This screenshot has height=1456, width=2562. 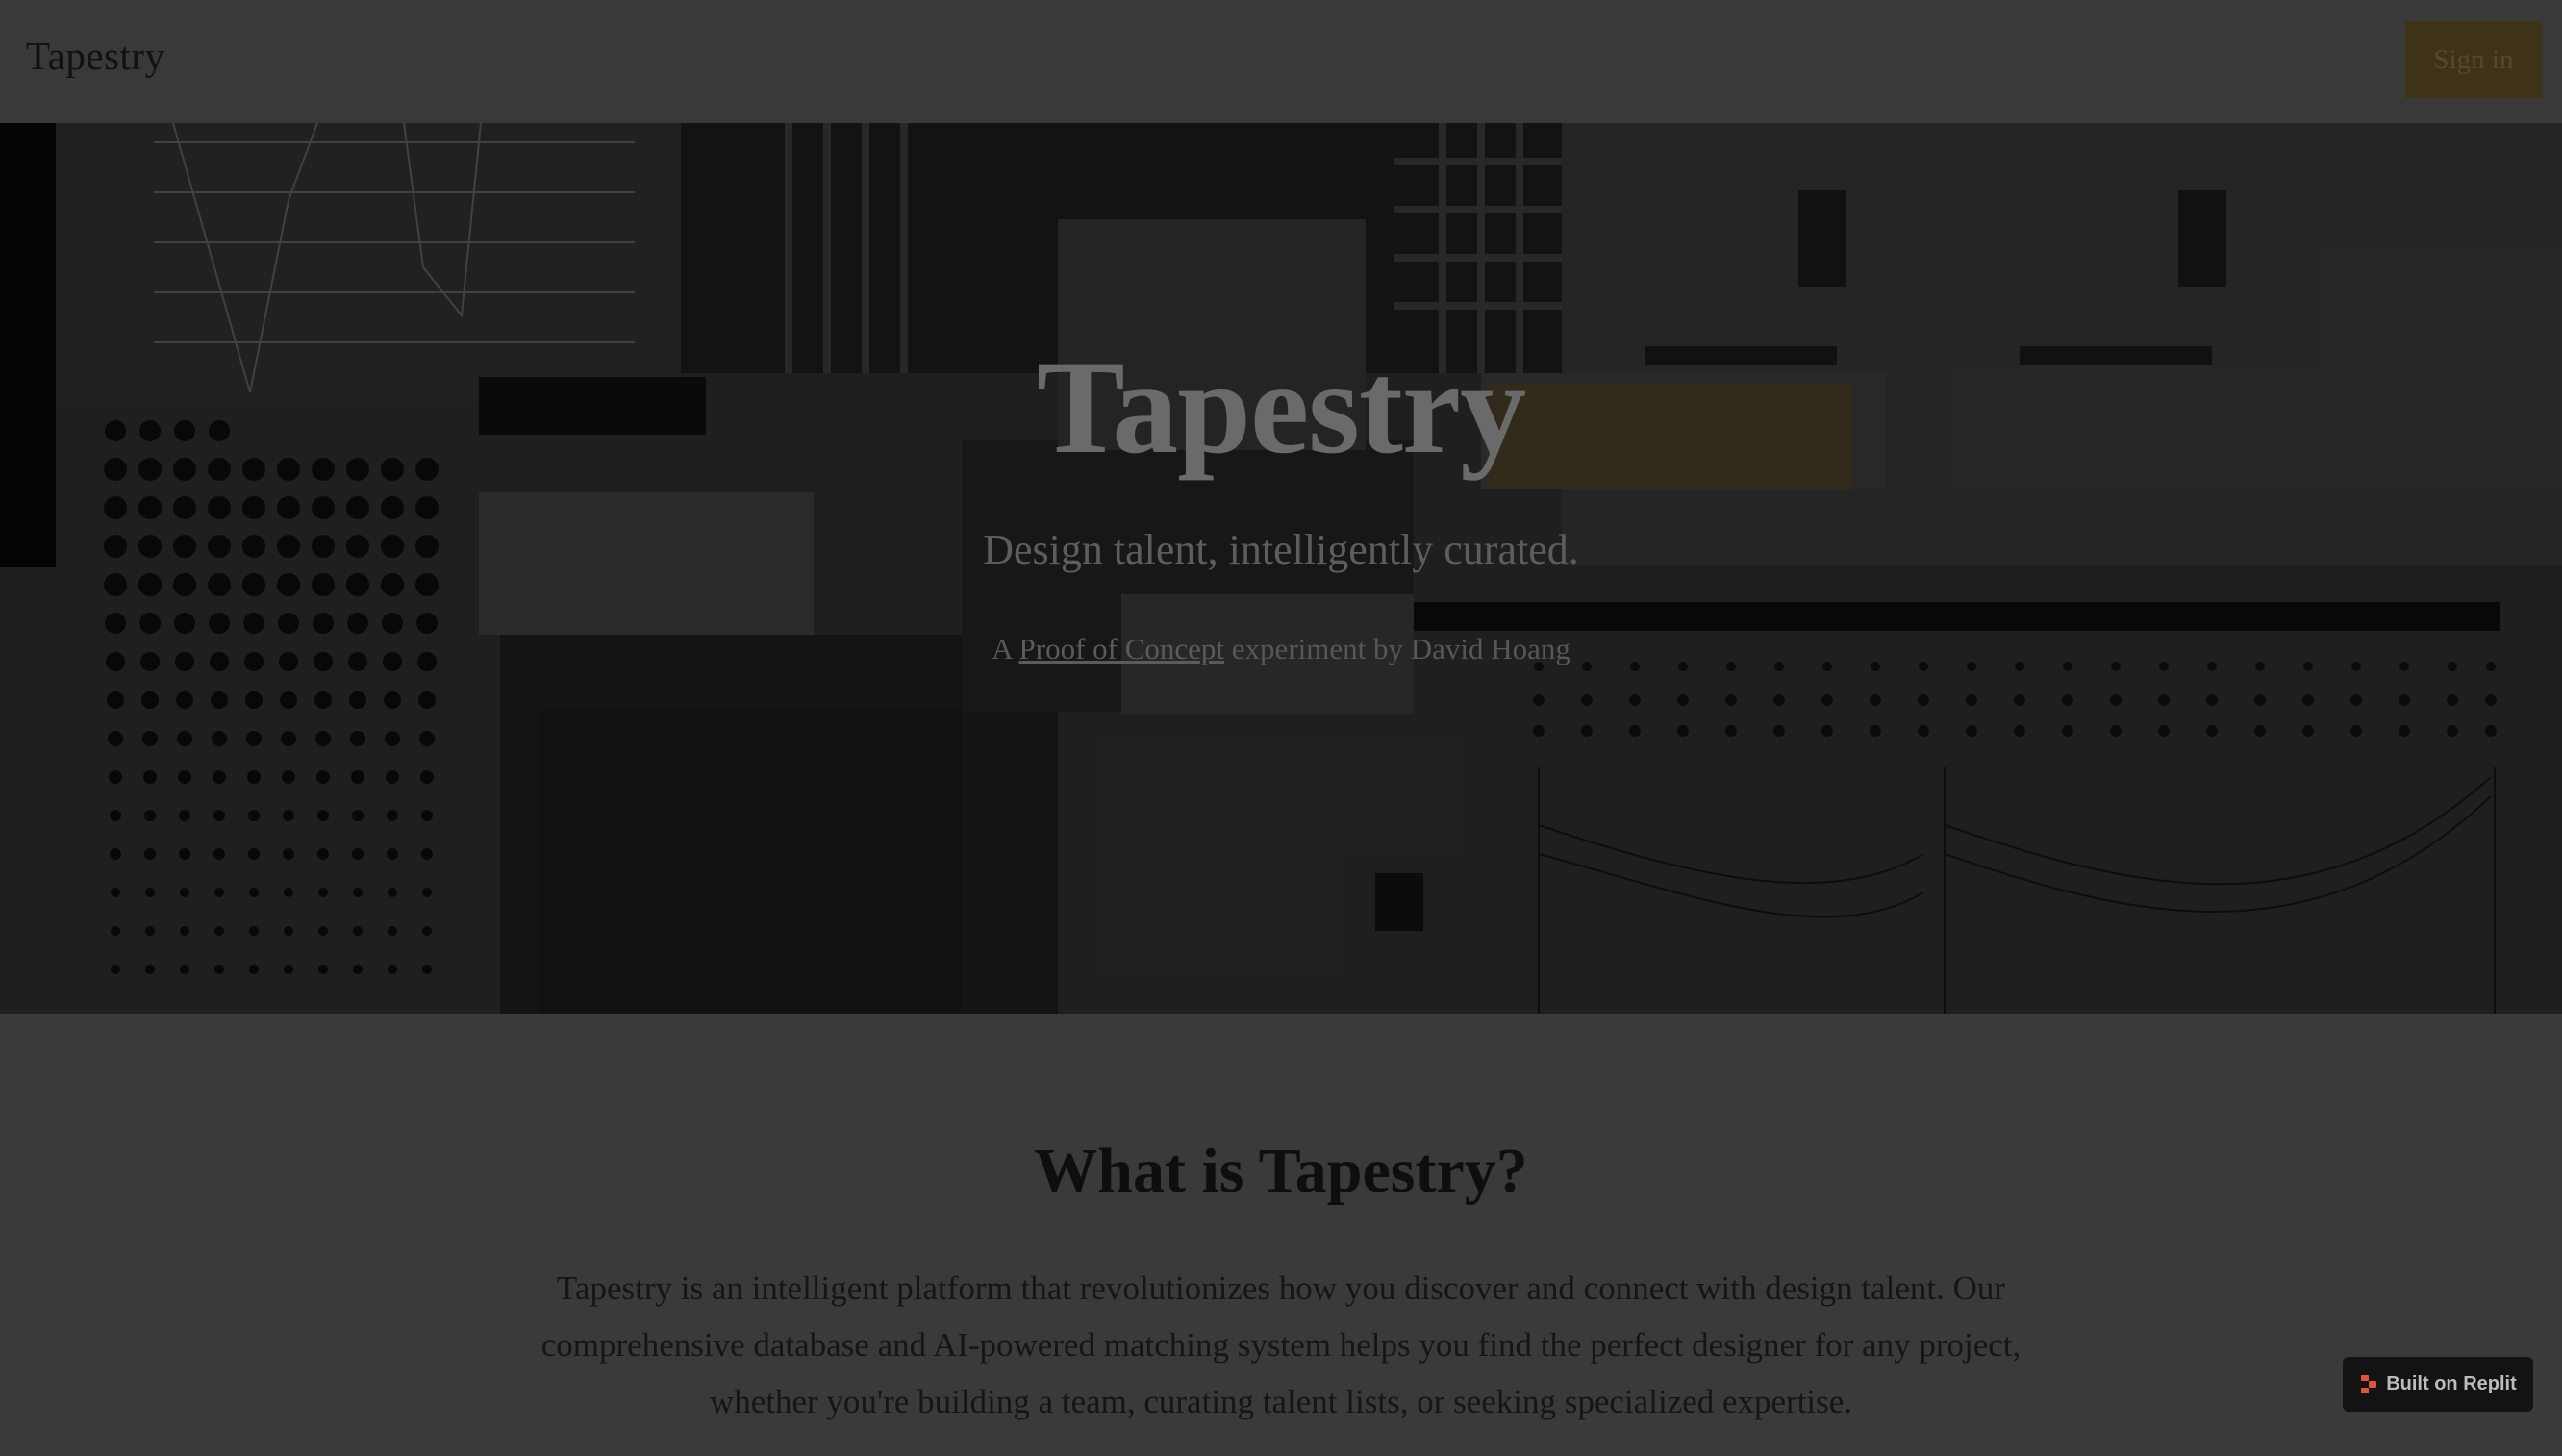 I want to click on sign-in-button: Sign in, so click(x=2473, y=60).